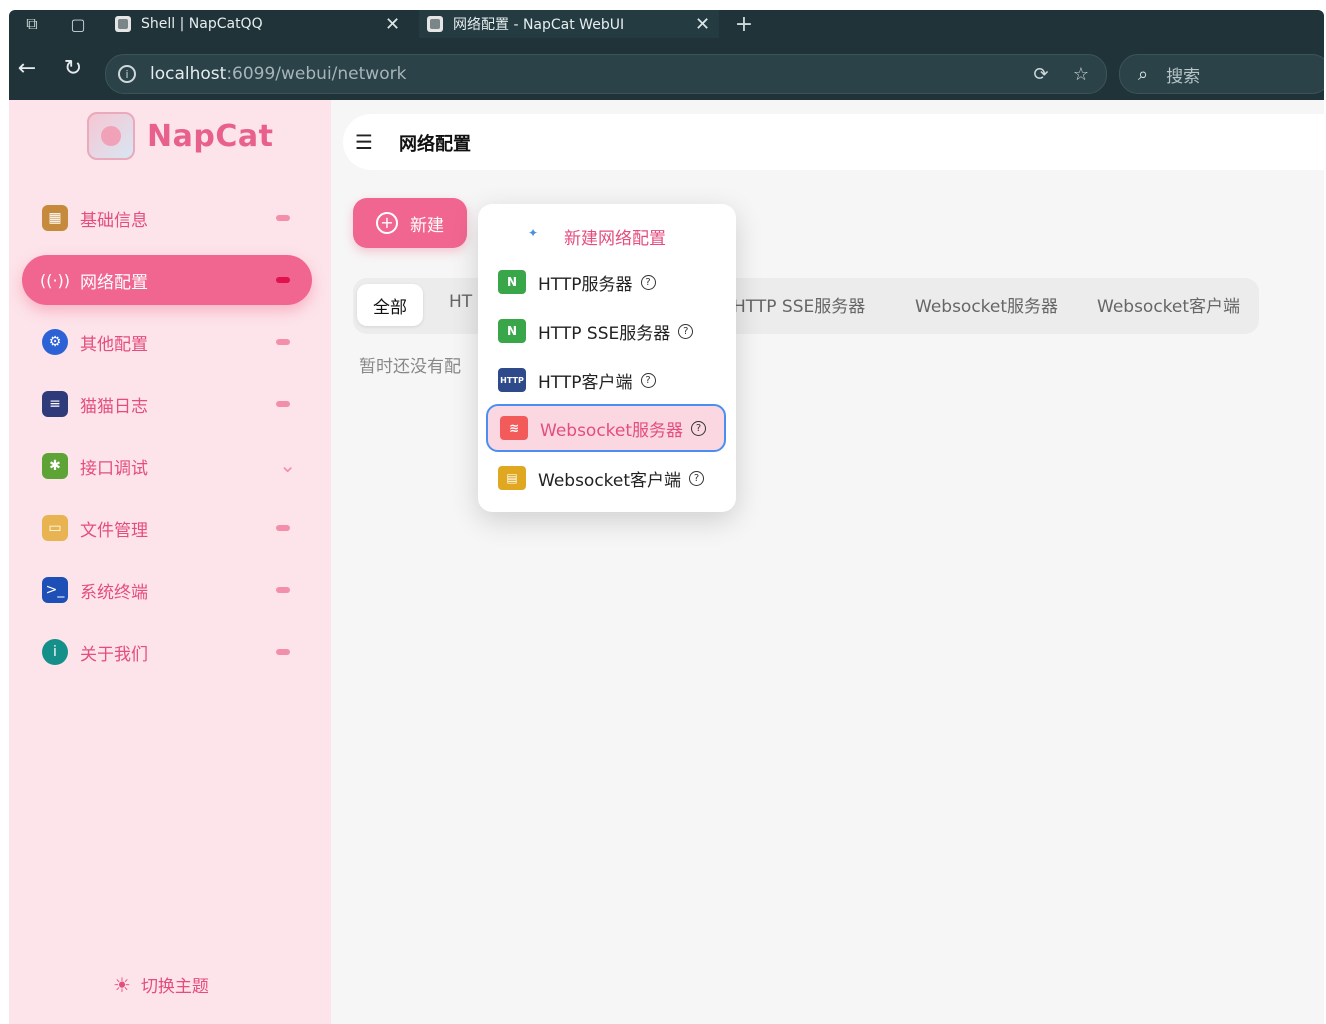 This screenshot has width=1326, height=1024. I want to click on tab-title: 网络配置 - NapCat WebUI, so click(539, 25).